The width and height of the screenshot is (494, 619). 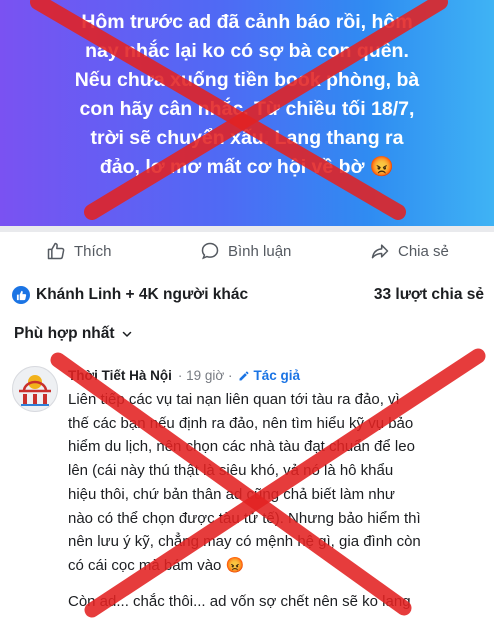 What do you see at coordinates (247, 167) in the screenshot?
I see `post-text-line: đảo, lơ mơ mất cơ hội về bờ 😡` at bounding box center [247, 167].